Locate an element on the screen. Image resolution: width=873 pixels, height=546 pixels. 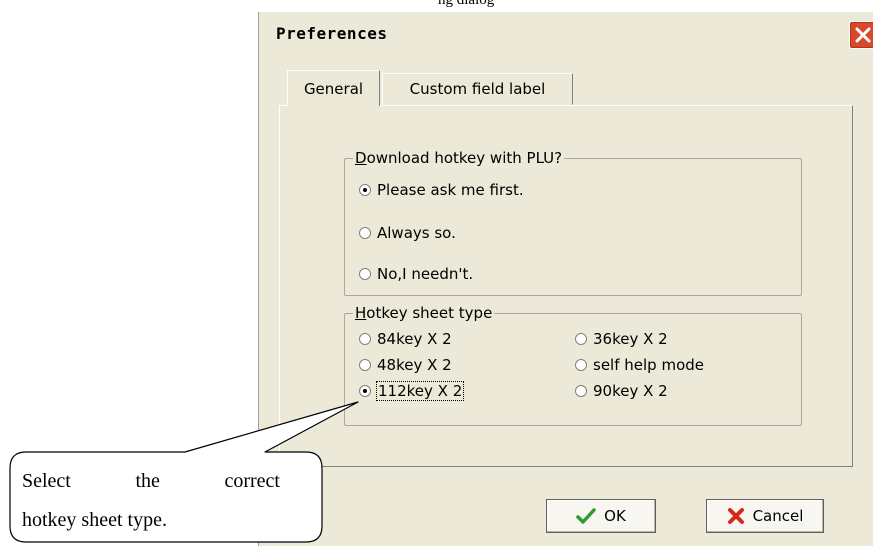
tab-general-label: General is located at coordinates (333, 88).